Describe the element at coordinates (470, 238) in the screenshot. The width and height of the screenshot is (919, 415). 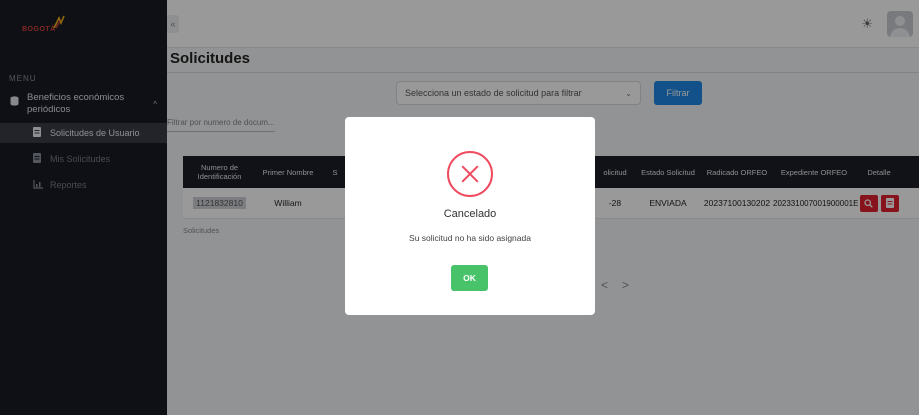
I see `modal-message: Su solicitud no ha sido asignada` at that location.